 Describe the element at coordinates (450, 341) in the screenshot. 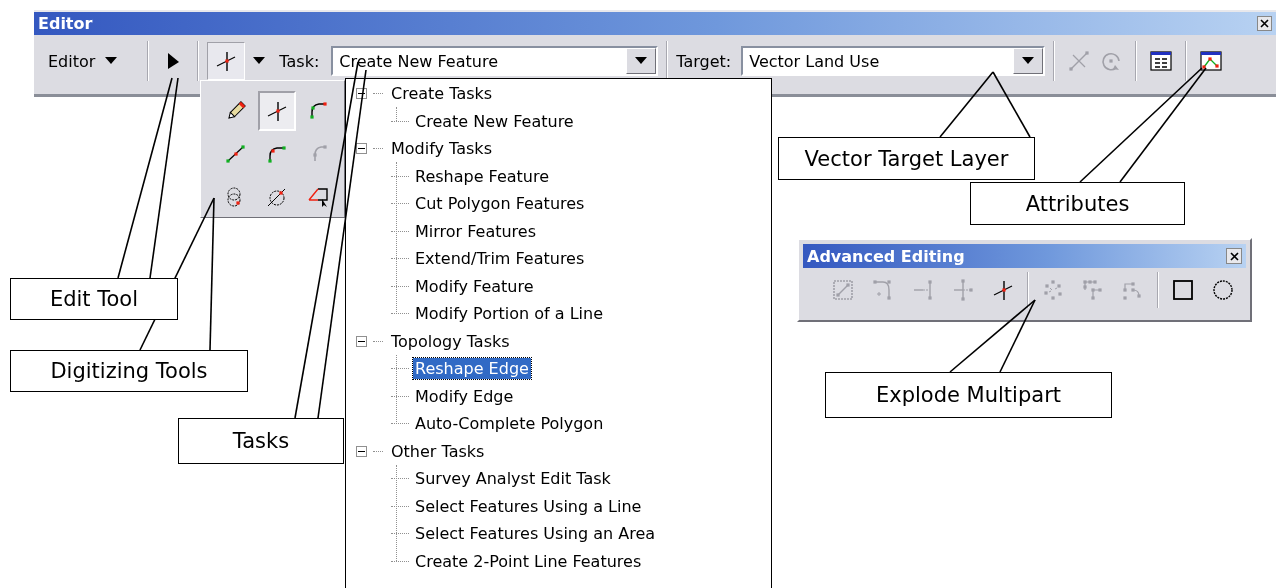

I see `task-group: Topology Tasks` at that location.